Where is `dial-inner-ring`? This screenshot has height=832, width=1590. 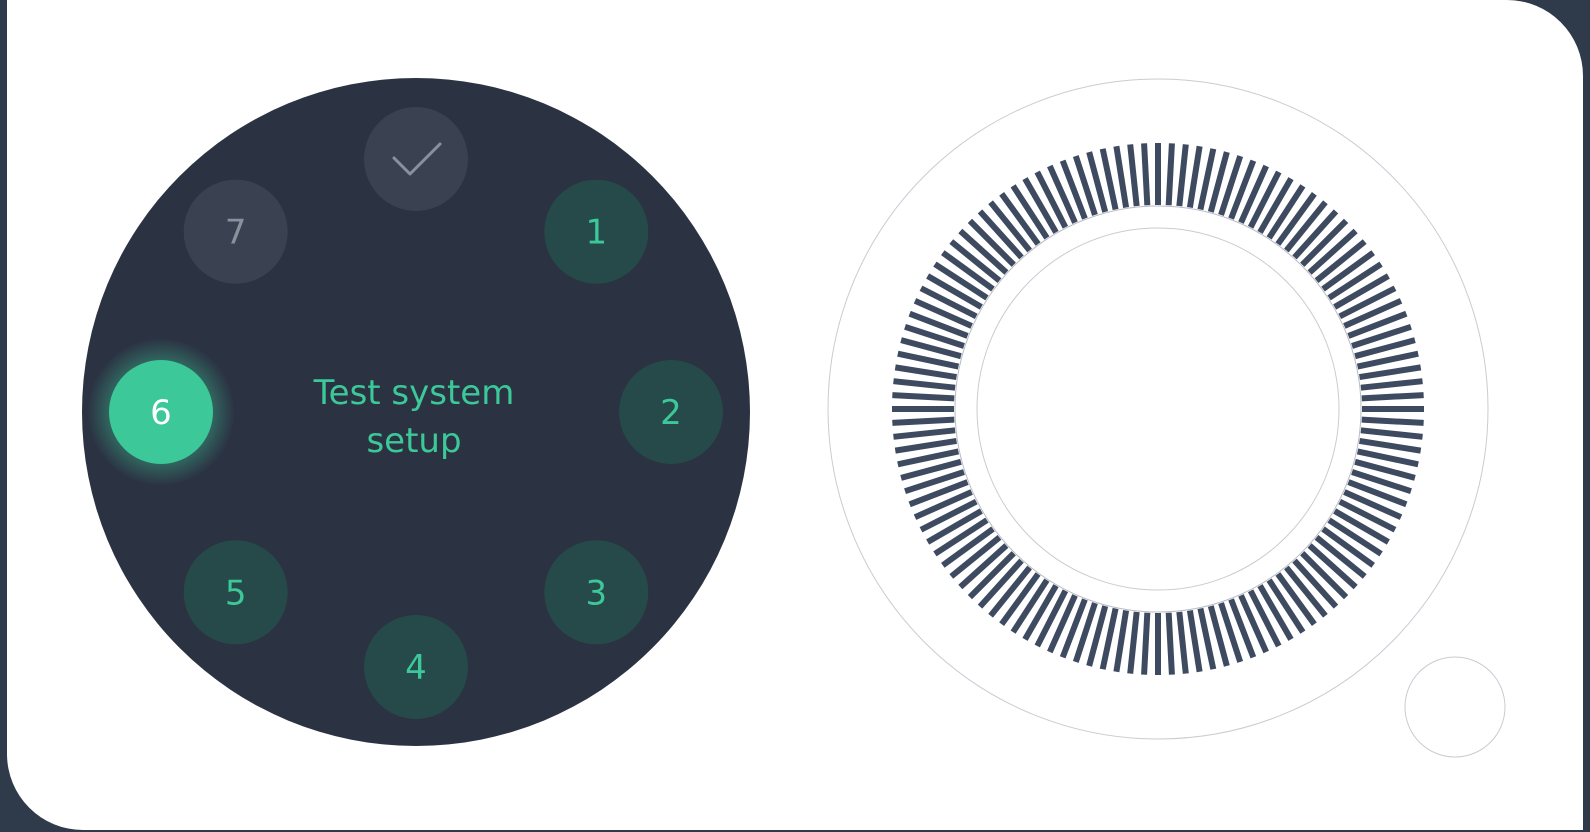 dial-inner-ring is located at coordinates (1158, 409).